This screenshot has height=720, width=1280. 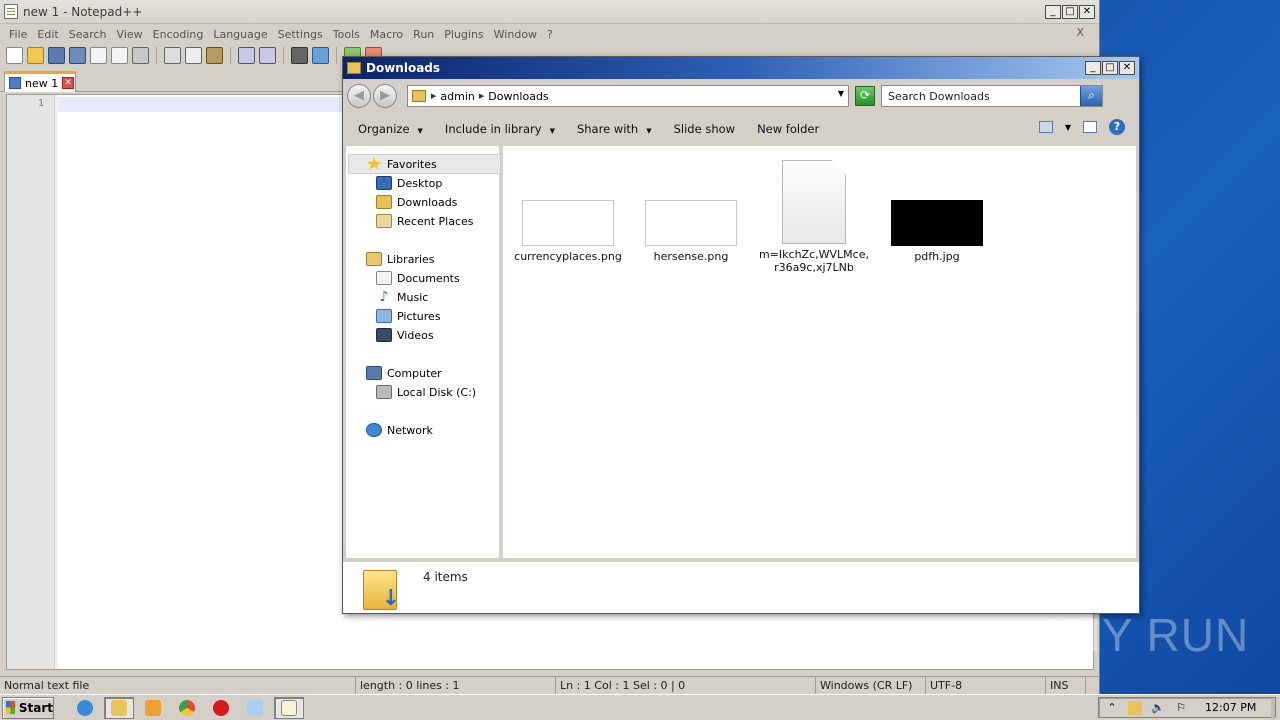 I want to click on taskbar-notepad, so click(x=255, y=708).